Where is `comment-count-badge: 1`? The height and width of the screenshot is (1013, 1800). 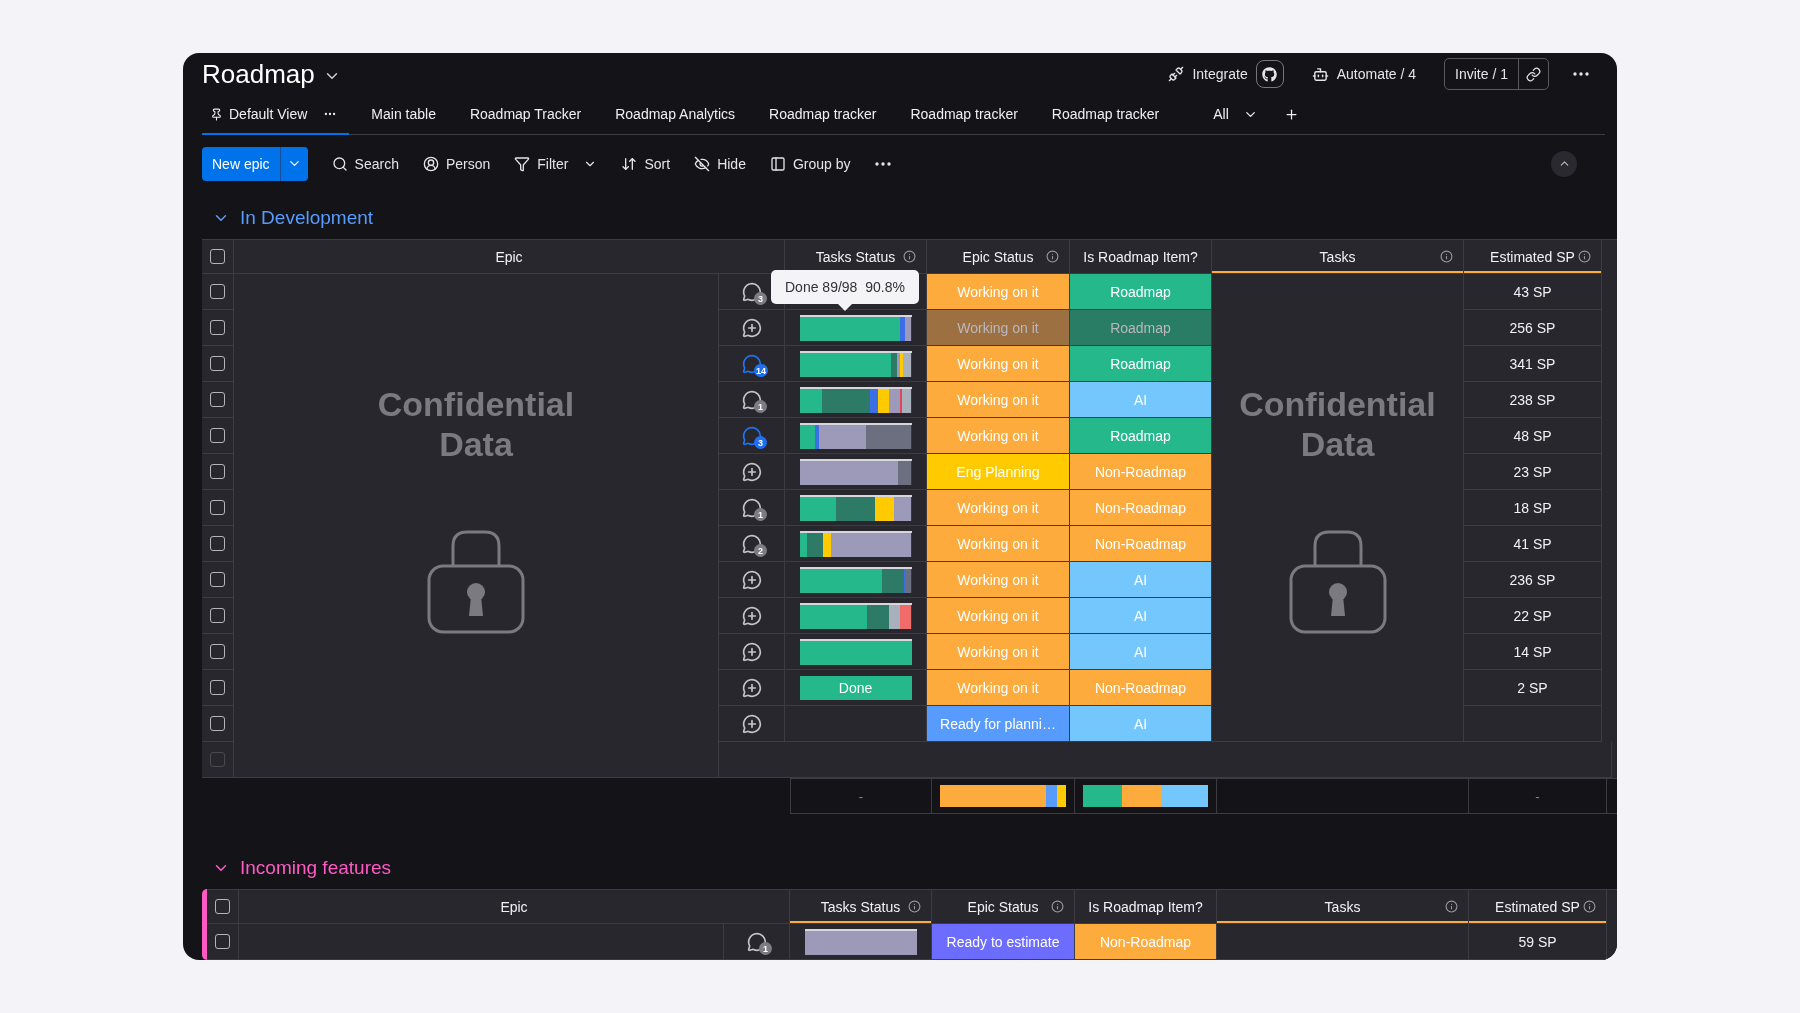
comment-count-badge: 1 is located at coordinates (765, 948).